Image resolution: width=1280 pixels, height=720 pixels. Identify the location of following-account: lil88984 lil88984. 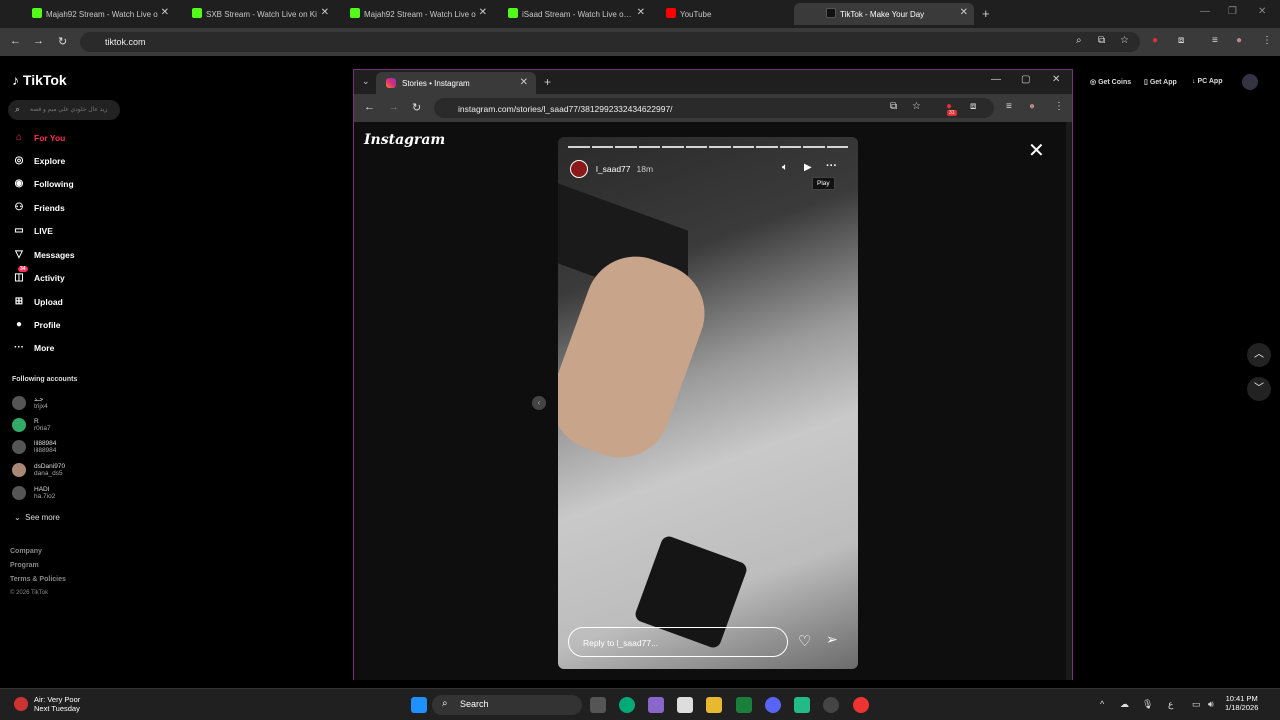
(34, 447).